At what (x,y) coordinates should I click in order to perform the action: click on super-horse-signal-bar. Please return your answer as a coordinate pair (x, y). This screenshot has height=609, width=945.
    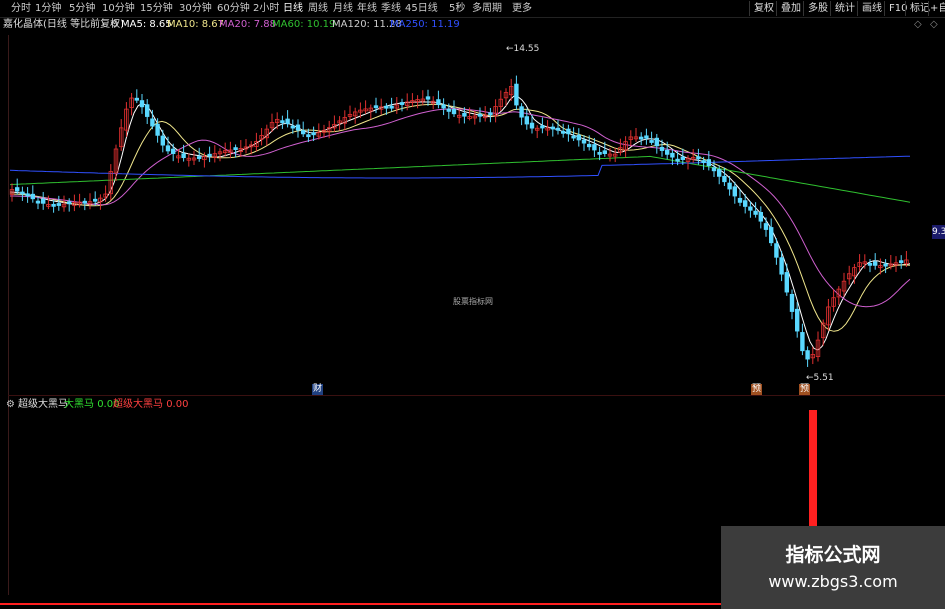
    Looking at the image, I should click on (813, 468).